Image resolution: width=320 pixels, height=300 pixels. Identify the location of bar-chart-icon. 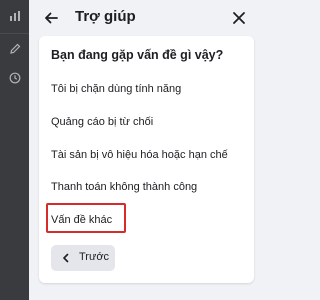
(15, 16).